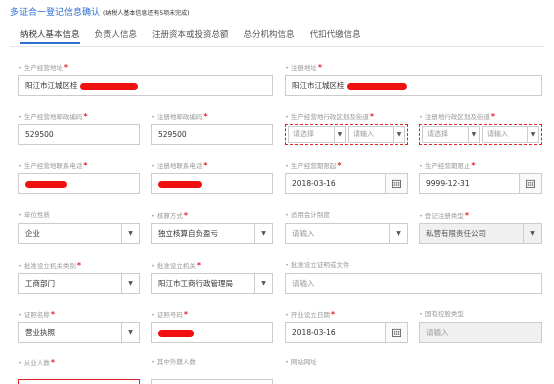 The height and width of the screenshot is (384, 554). What do you see at coordinates (55, 13) in the screenshot?
I see `page-title: 多证合一登记信息确认` at bounding box center [55, 13].